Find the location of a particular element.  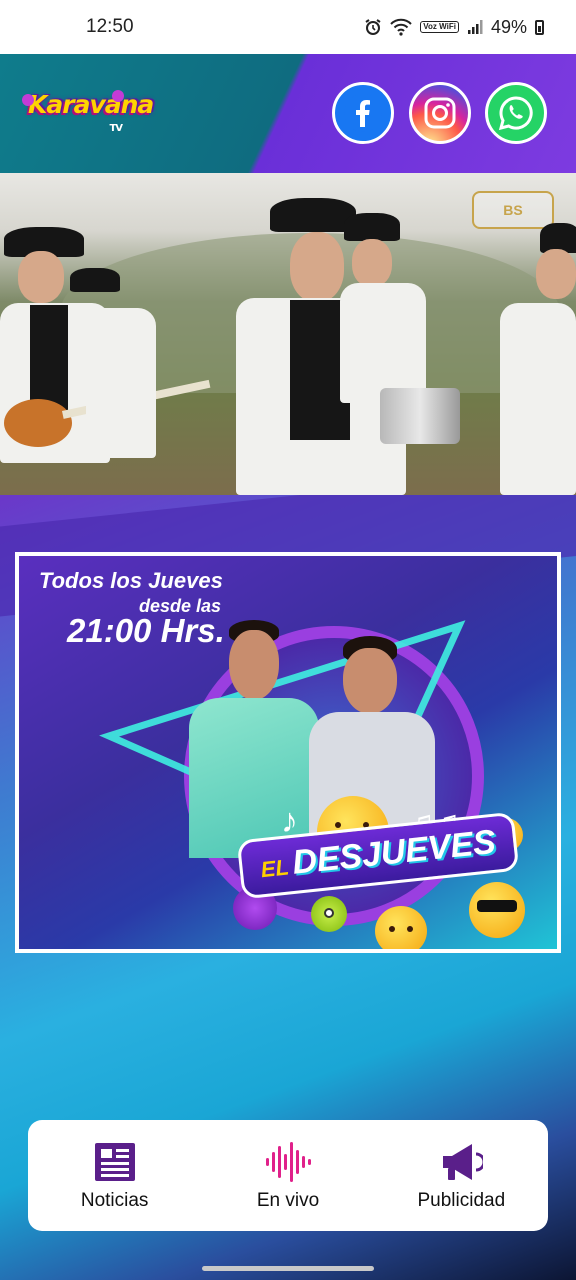

instagram-icon is located at coordinates (440, 113).